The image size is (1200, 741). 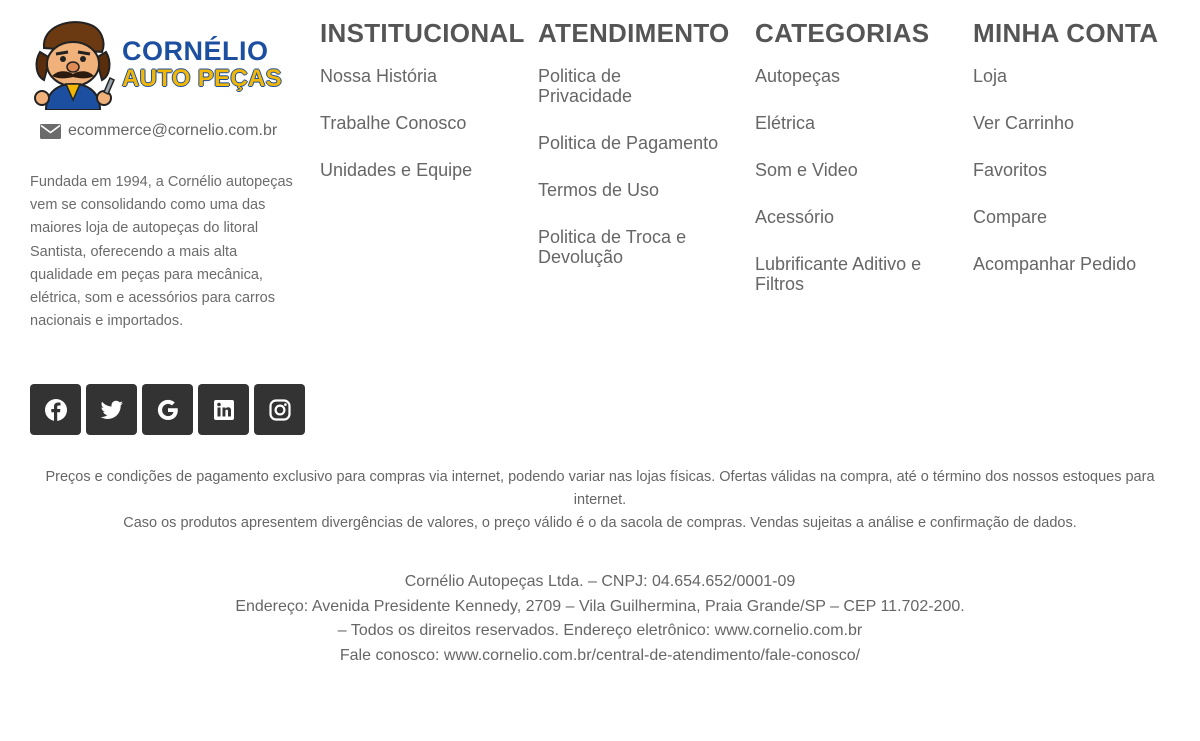 I want to click on email-contact: ecommerce@cornelio.com.br, so click(x=158, y=131).